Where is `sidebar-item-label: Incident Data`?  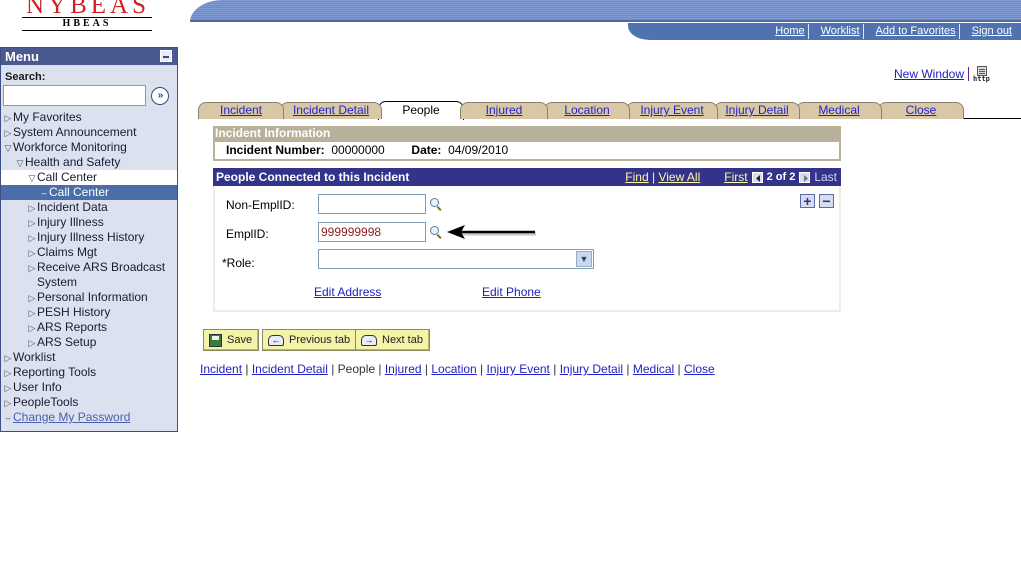
sidebar-item-label: Incident Data is located at coordinates (72, 207).